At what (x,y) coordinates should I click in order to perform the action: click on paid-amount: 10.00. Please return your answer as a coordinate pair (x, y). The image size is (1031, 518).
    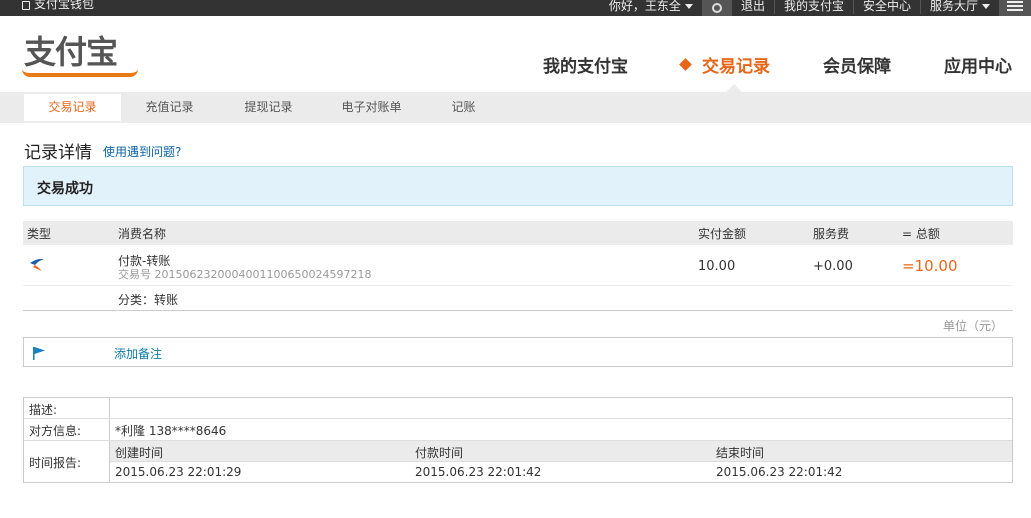
    Looking at the image, I should click on (717, 266).